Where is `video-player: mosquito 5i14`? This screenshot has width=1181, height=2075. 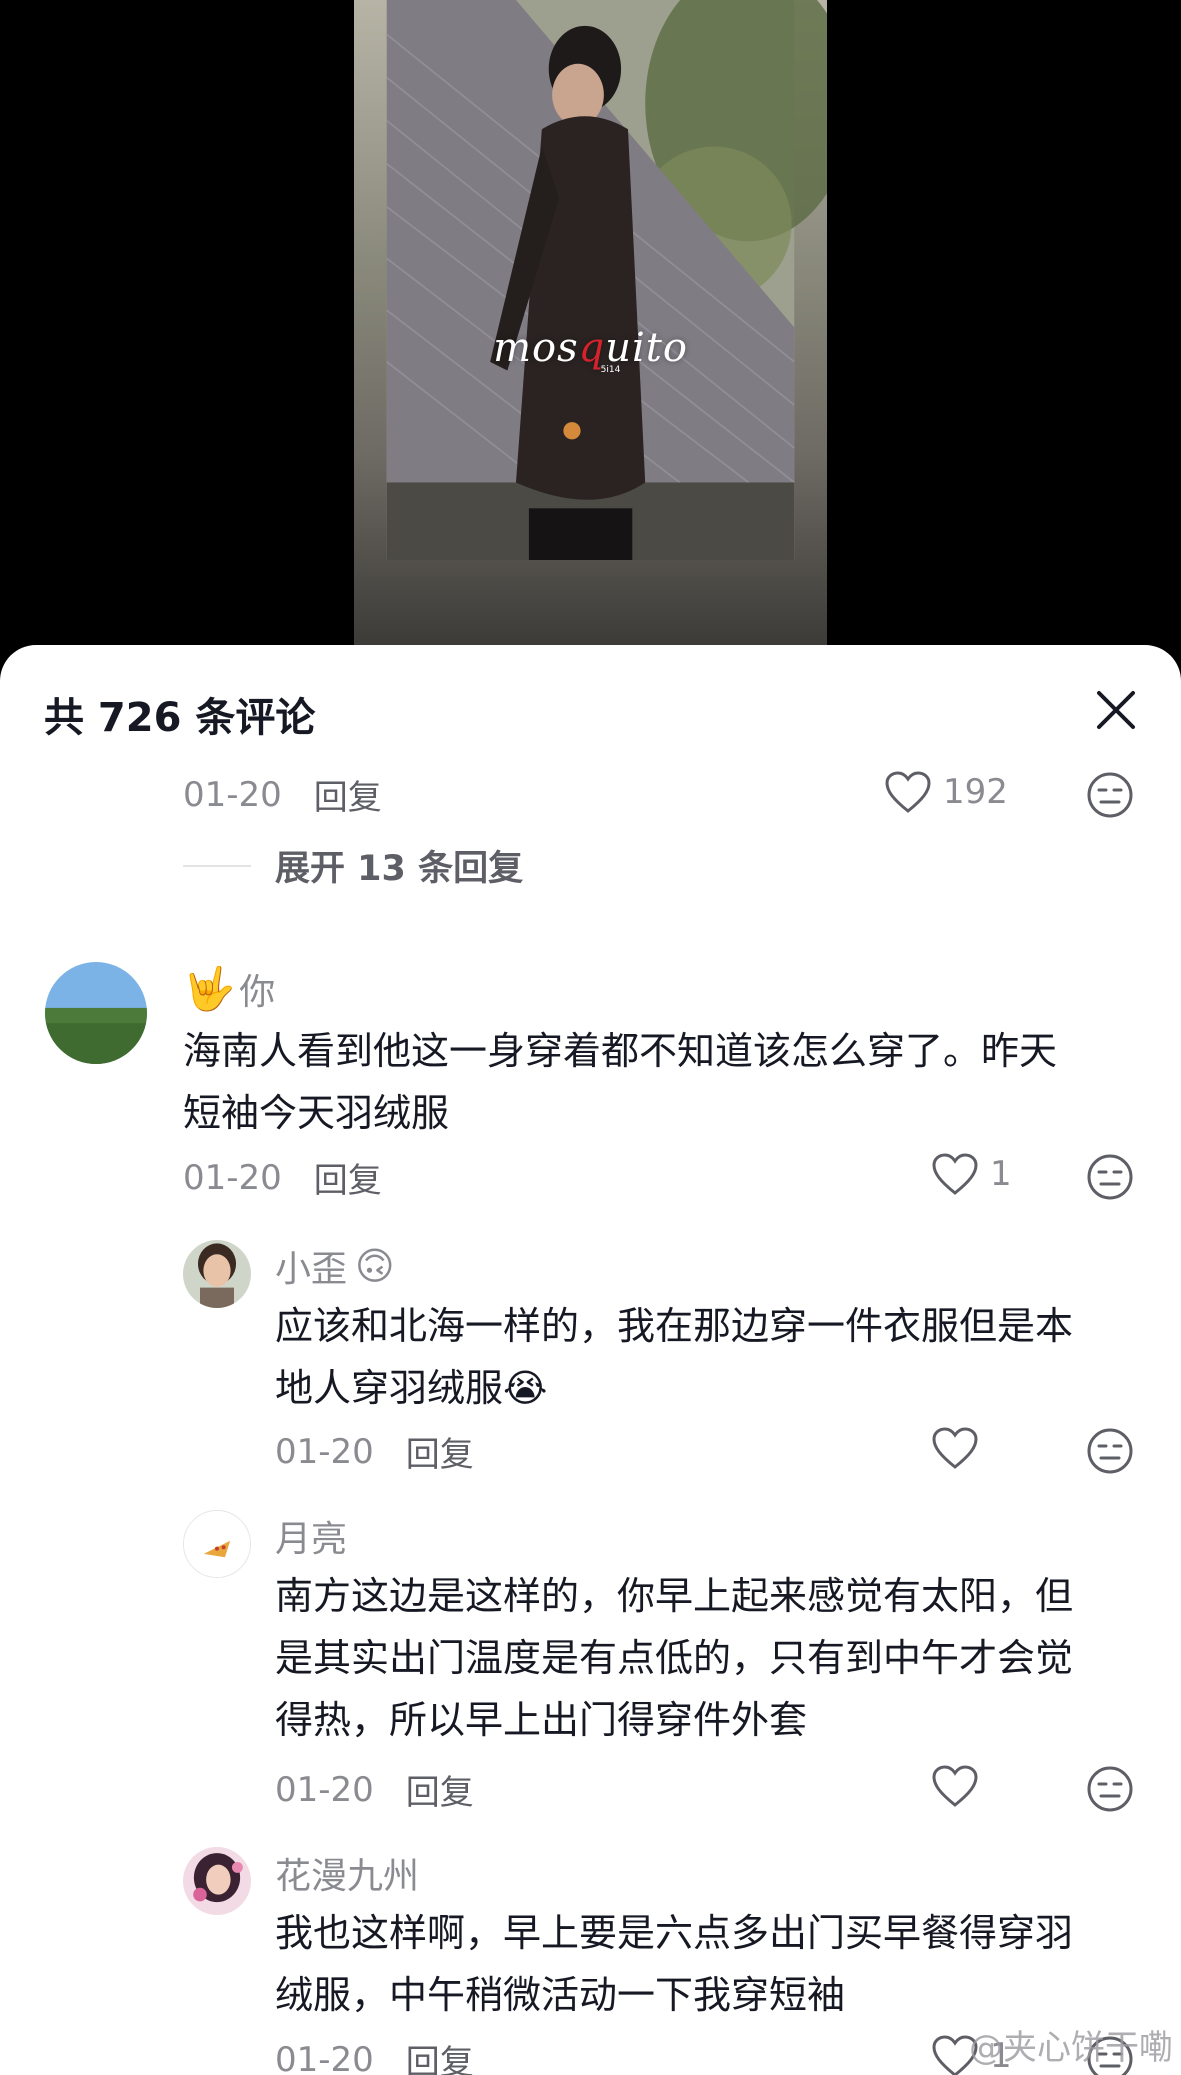
video-player: mosquito 5i14 is located at coordinates (590, 325).